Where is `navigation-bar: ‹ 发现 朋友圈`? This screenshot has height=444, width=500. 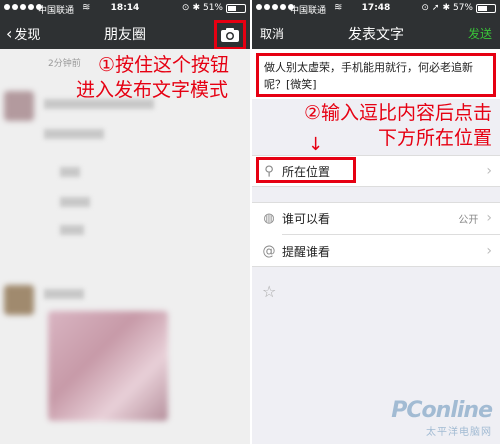 navigation-bar: ‹ 发现 朋友圈 is located at coordinates (125, 33).